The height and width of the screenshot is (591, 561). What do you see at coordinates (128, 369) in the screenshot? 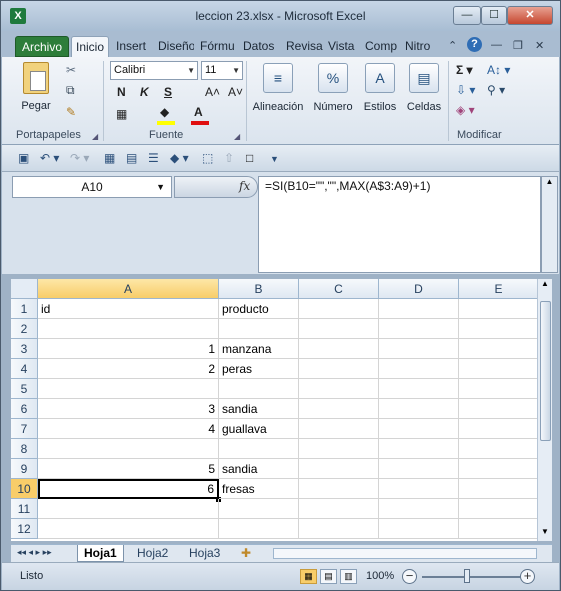
I see `cell-a4: 2` at bounding box center [128, 369].